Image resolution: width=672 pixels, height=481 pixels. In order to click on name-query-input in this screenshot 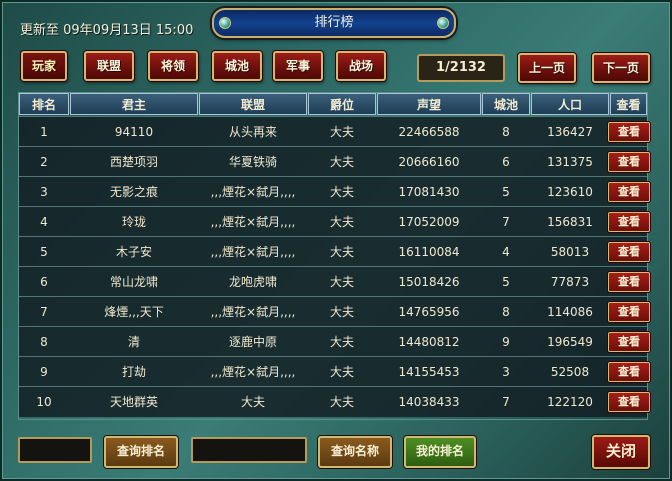, I will do `click(249, 450)`.